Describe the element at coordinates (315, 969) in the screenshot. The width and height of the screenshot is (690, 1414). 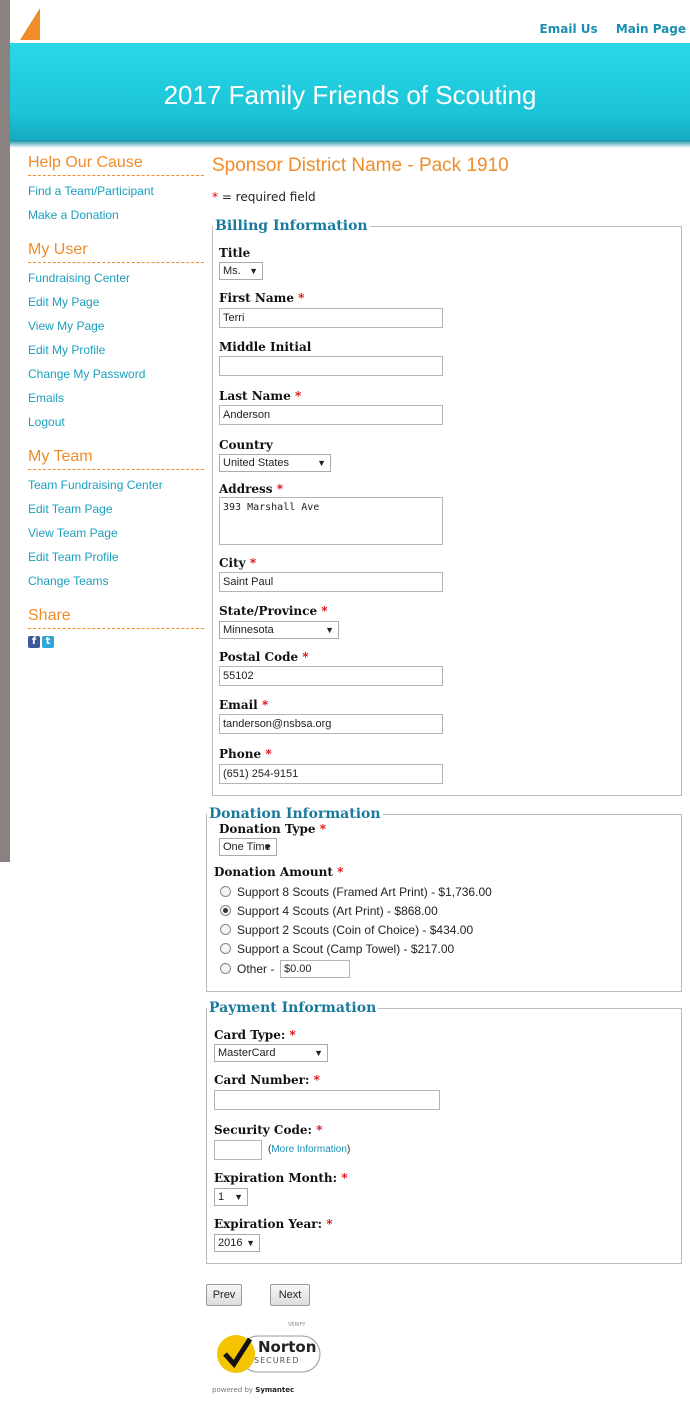
I see `other-amount-field: $0.00` at that location.